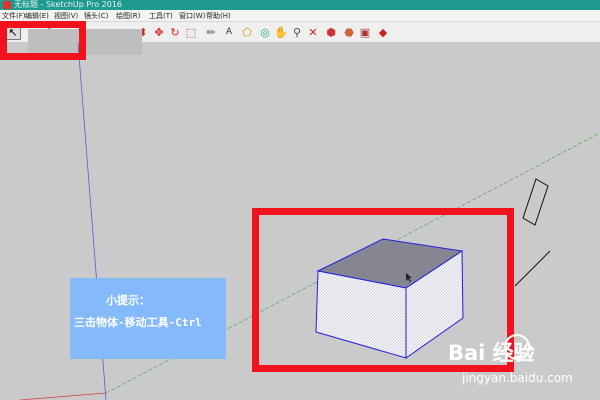 The height and width of the screenshot is (400, 600). What do you see at coordinates (191, 32) in the screenshot?
I see `scale-tool-icon: ⬚` at bounding box center [191, 32].